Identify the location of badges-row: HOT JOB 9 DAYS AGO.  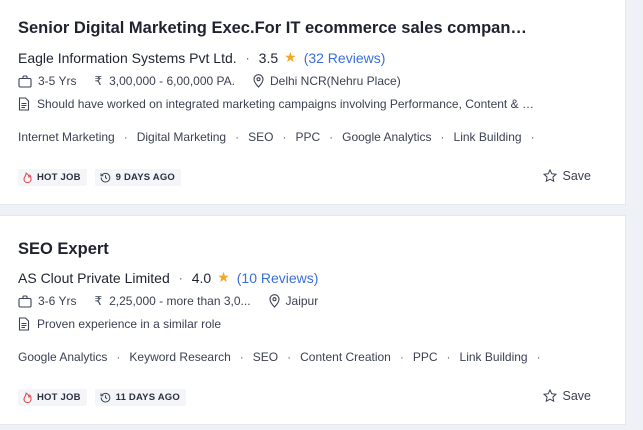
(100, 177).